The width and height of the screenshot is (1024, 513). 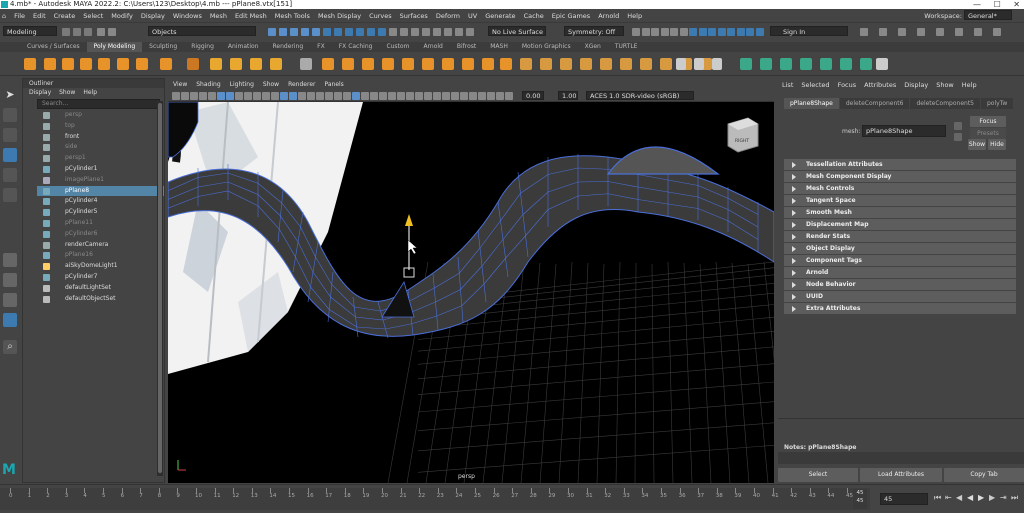 What do you see at coordinates (818, 475) in the screenshot?
I see `select-button: Select` at bounding box center [818, 475].